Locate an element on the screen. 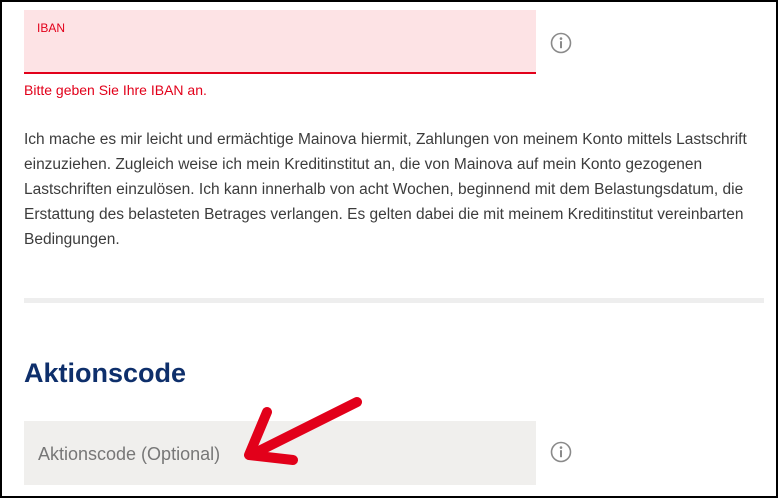  iban-label: IBAN is located at coordinates (51, 28).